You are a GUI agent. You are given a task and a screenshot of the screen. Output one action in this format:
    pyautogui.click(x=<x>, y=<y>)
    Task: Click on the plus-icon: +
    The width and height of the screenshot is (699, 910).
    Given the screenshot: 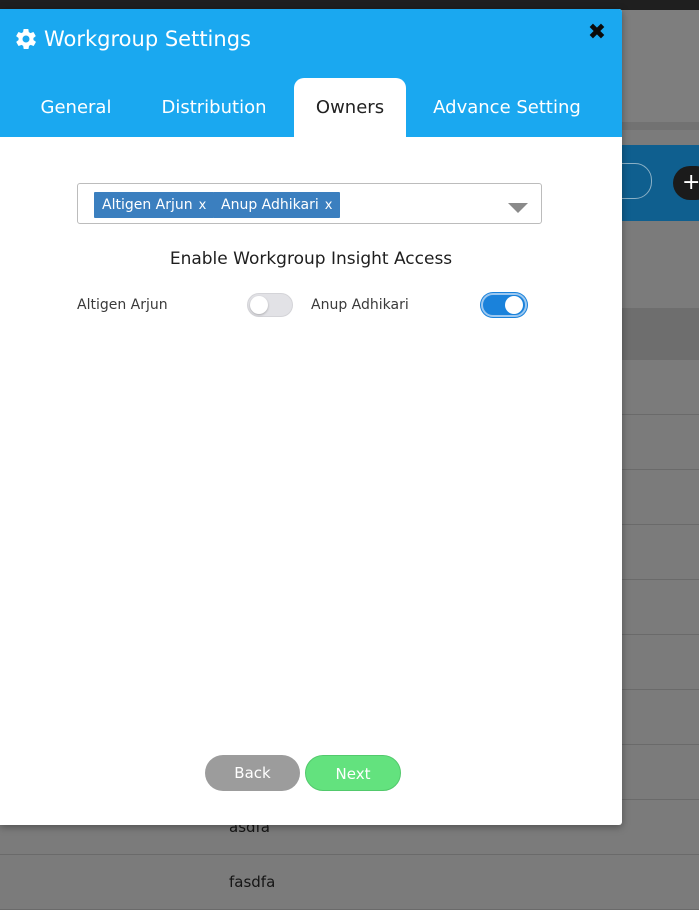 What is the action you would take?
    pyautogui.click(x=686, y=183)
    